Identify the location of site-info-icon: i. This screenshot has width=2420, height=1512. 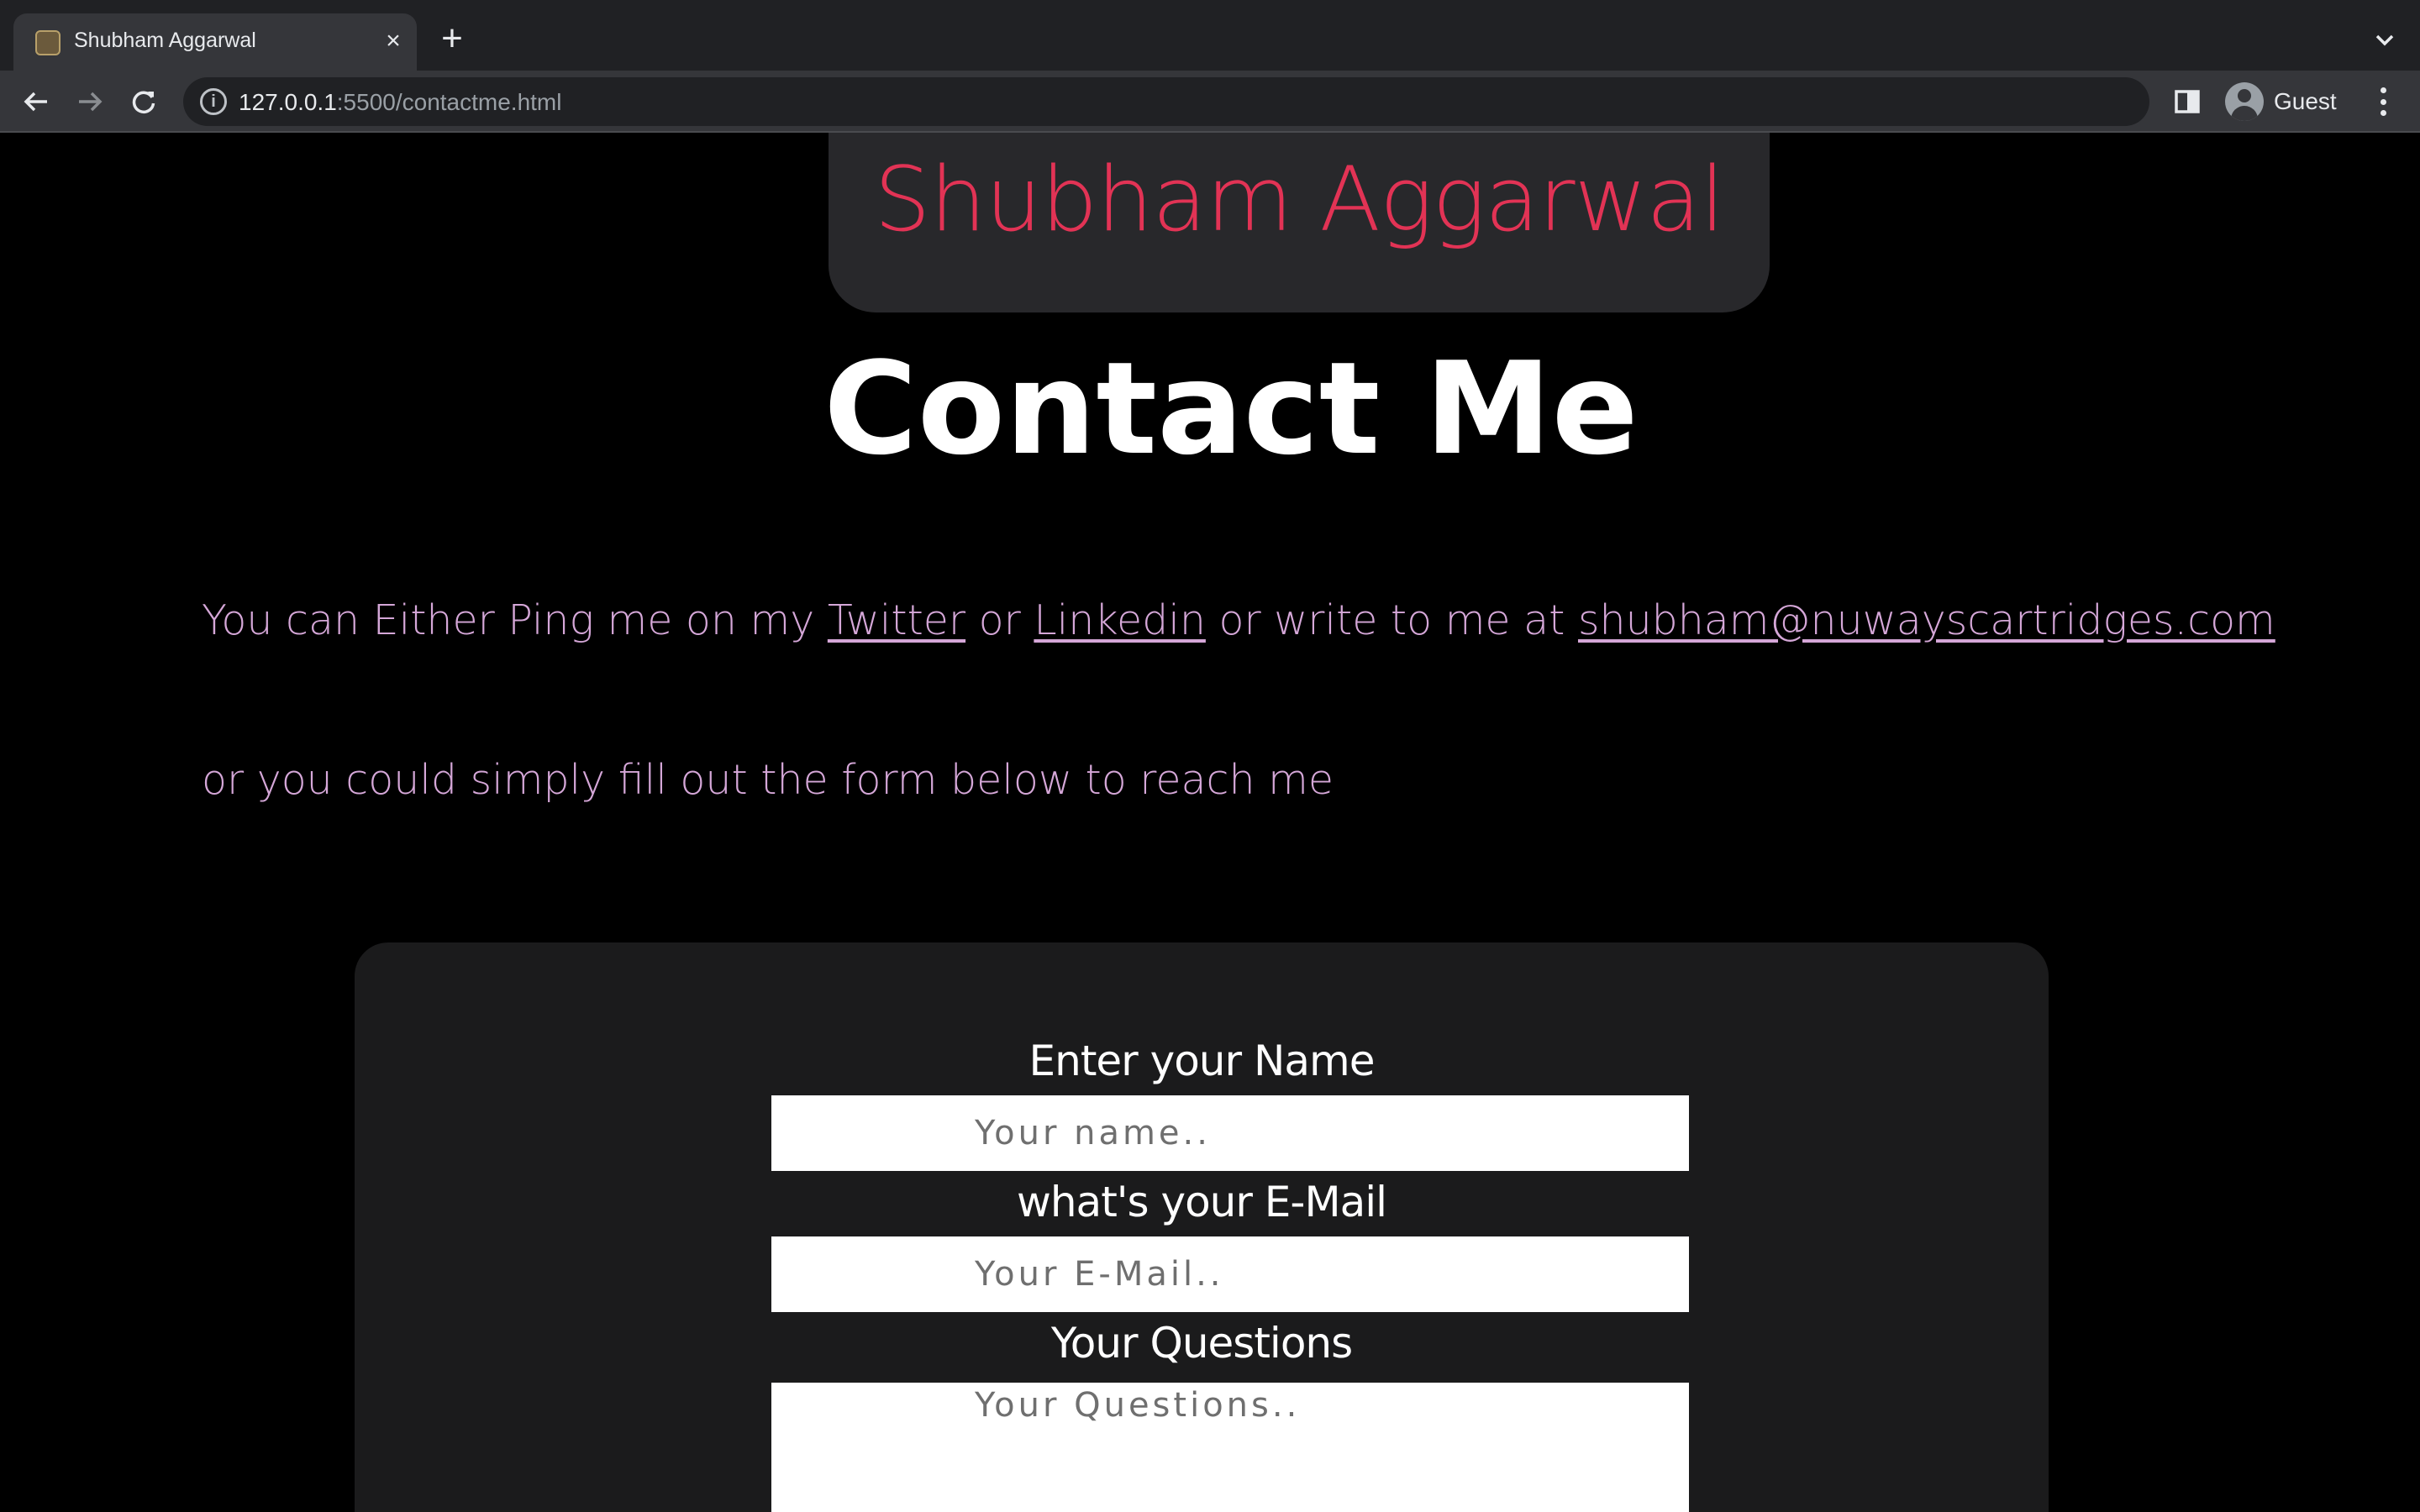
(214, 101).